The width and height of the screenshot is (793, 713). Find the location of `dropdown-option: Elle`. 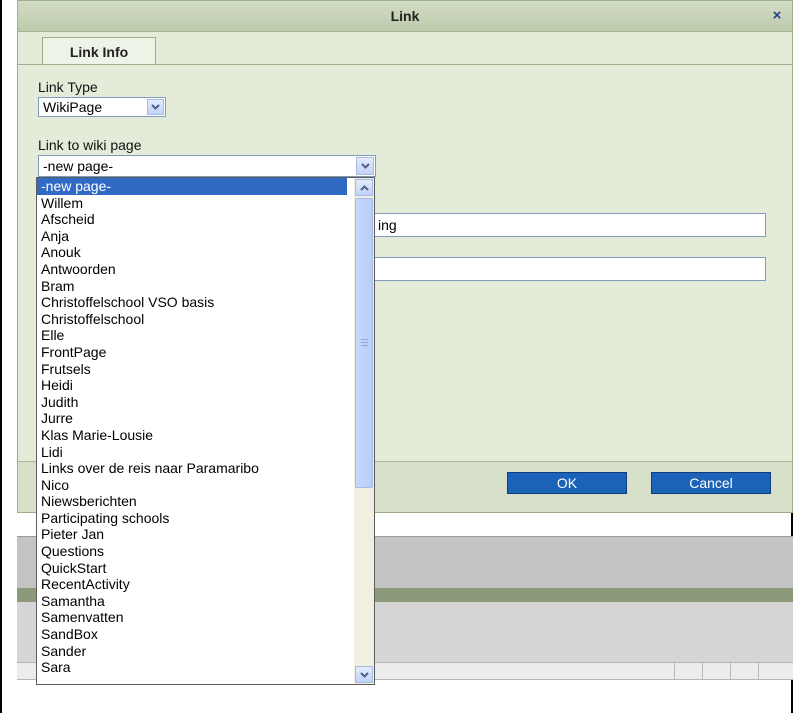

dropdown-option: Elle is located at coordinates (192, 335).